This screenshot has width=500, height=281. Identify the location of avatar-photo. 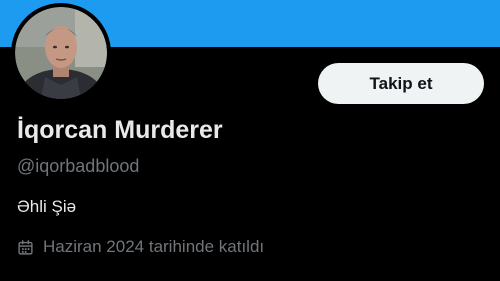
(61, 53).